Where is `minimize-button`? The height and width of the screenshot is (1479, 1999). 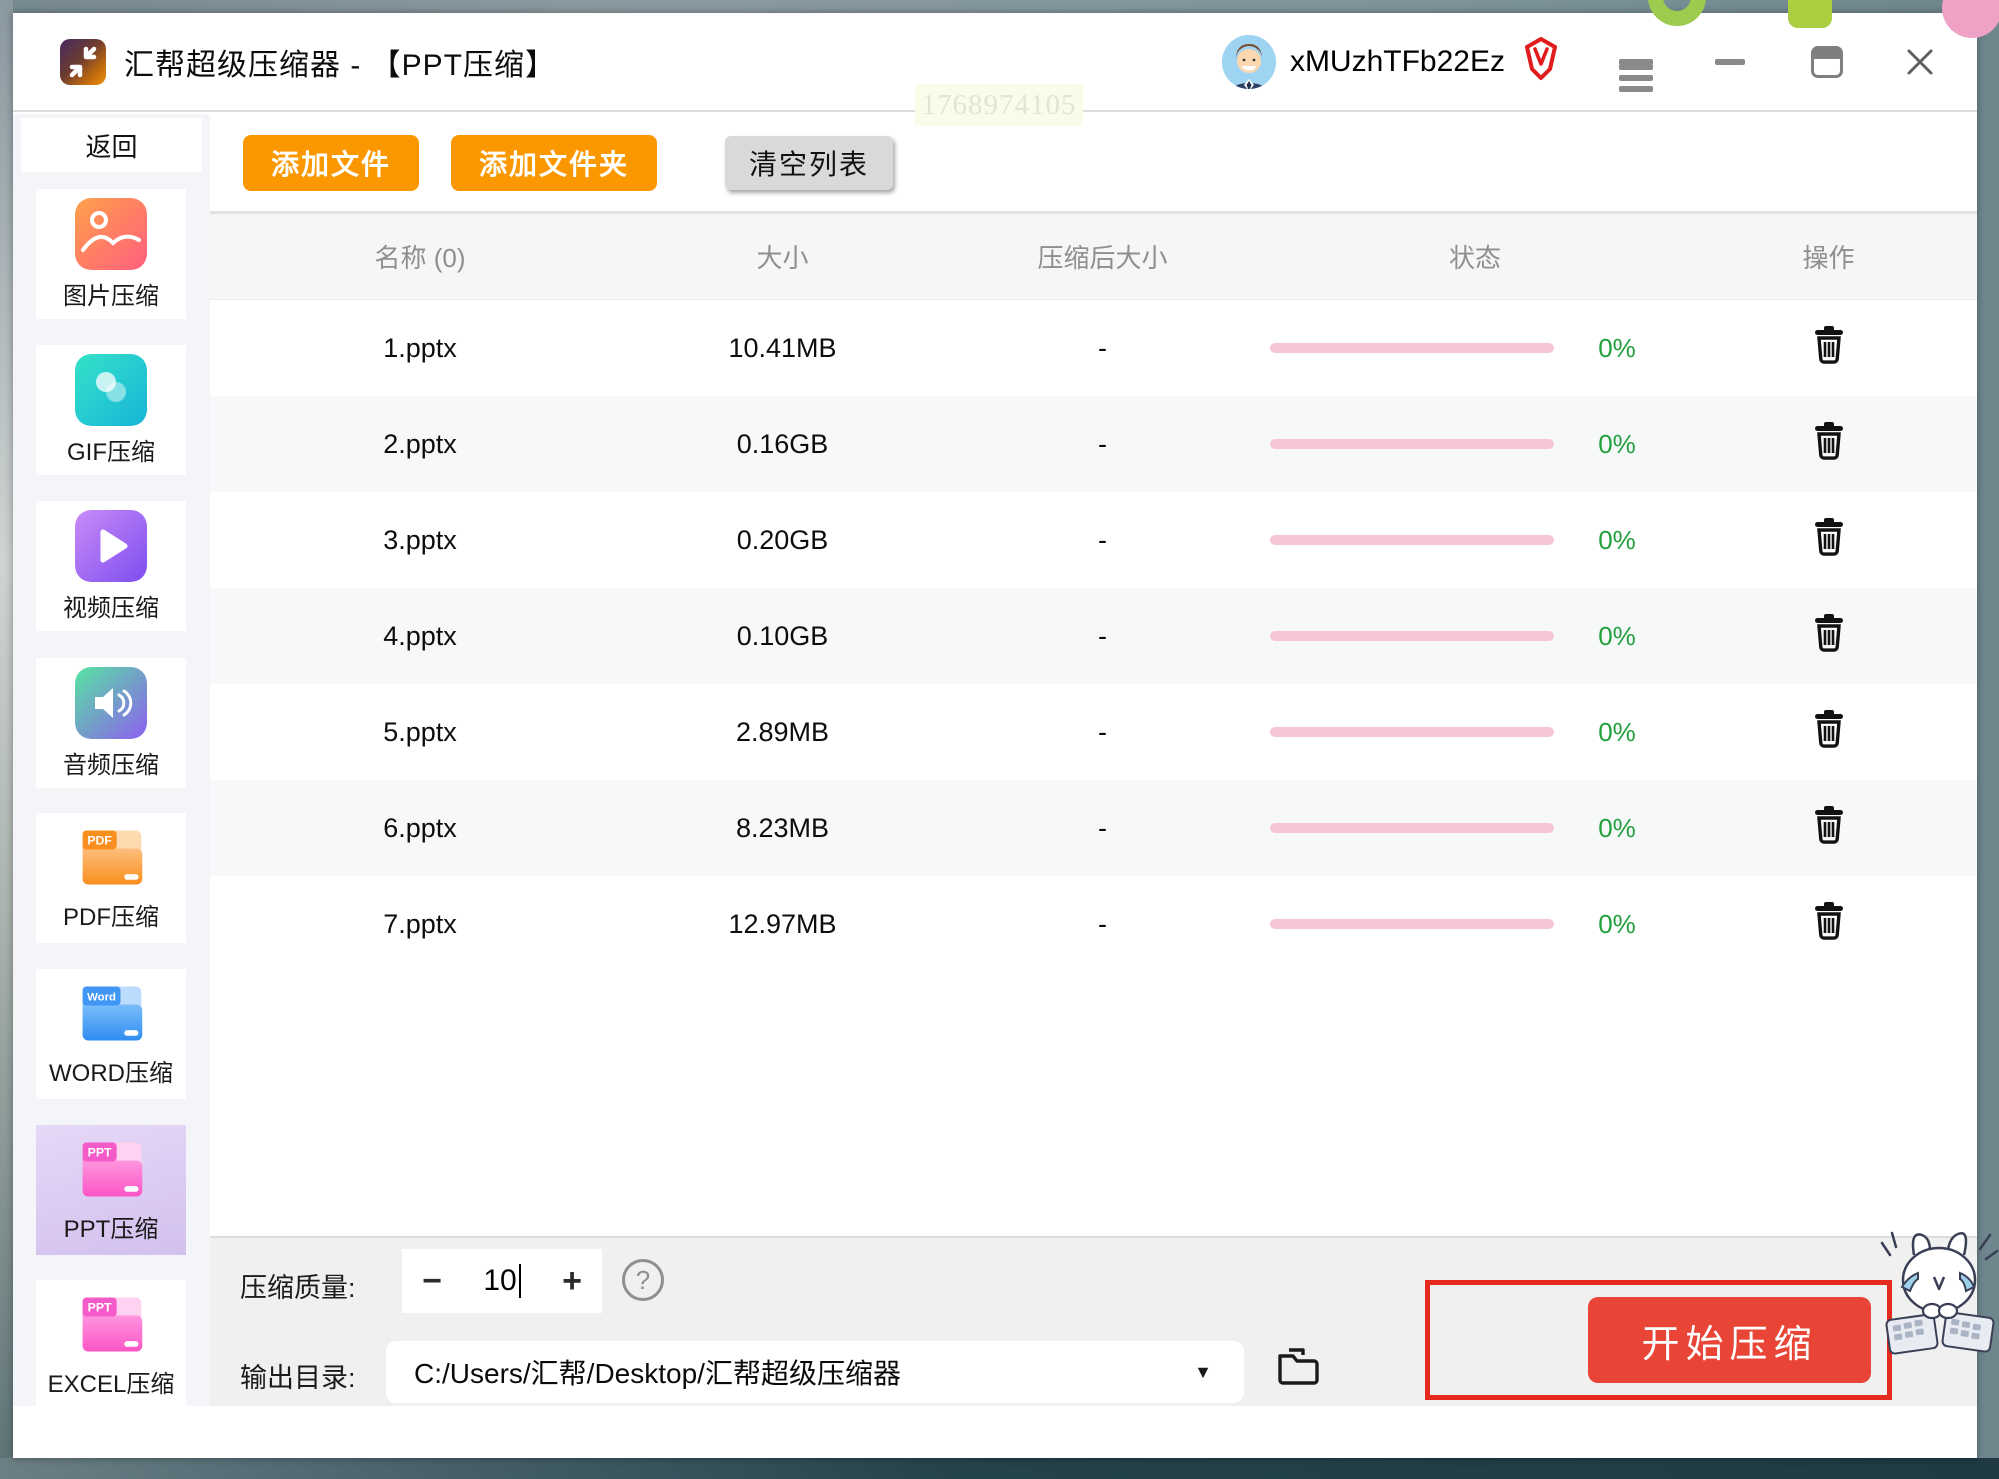 minimize-button is located at coordinates (1699, 61).